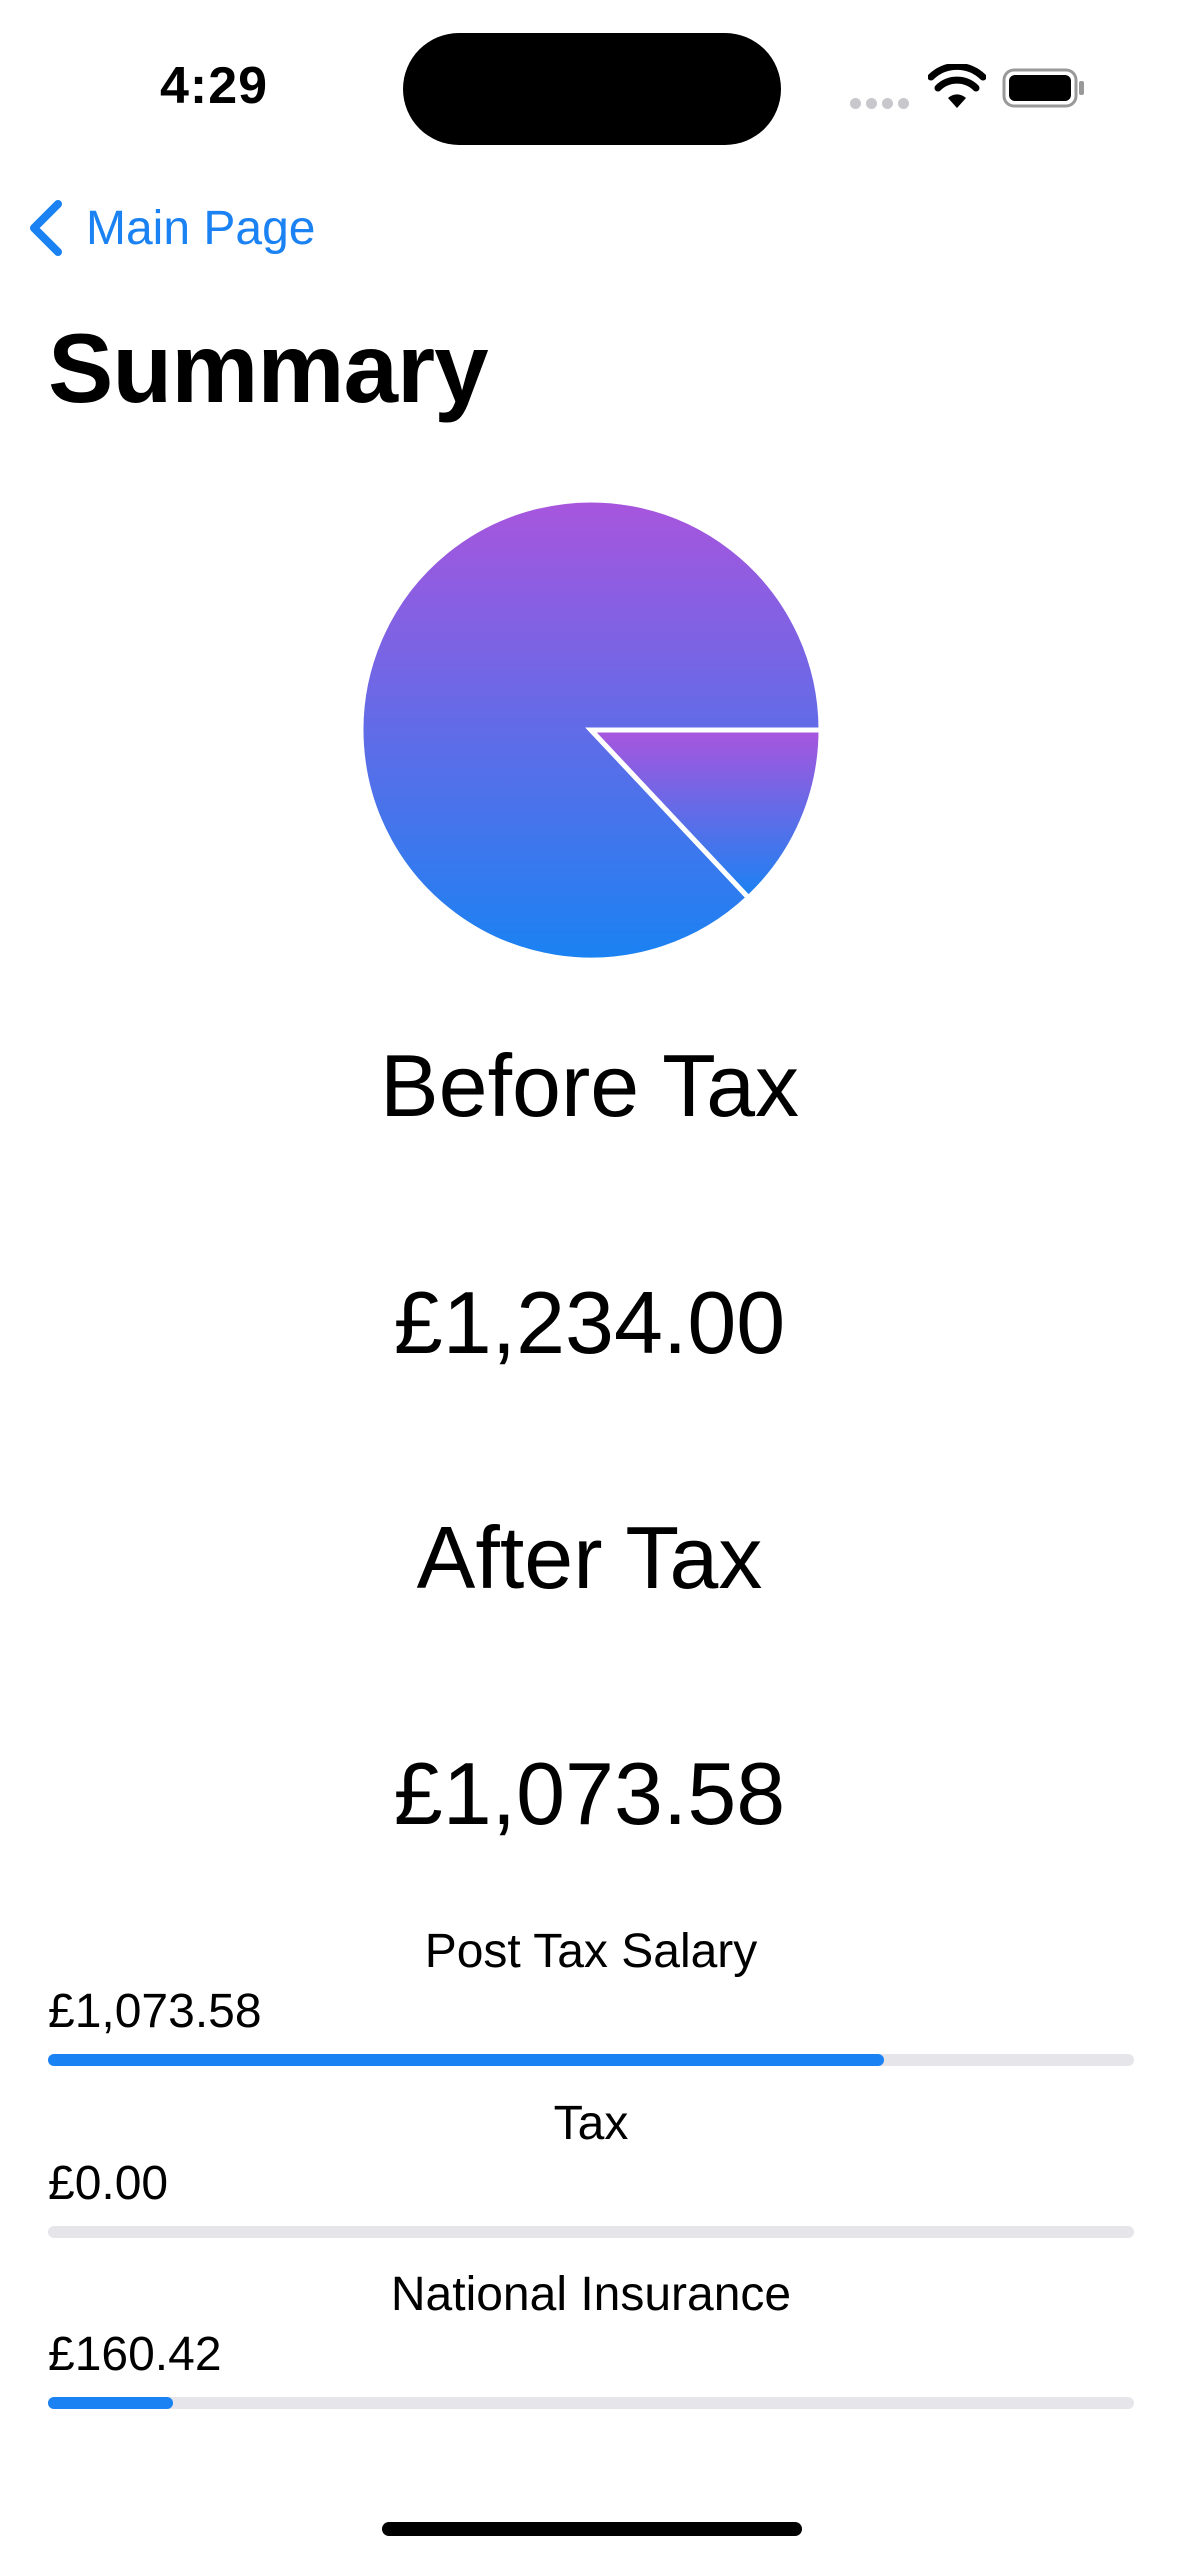 This screenshot has width=1179, height=2556. Describe the element at coordinates (591, 2294) in the screenshot. I see `breakdown-title: National Insurance` at that location.